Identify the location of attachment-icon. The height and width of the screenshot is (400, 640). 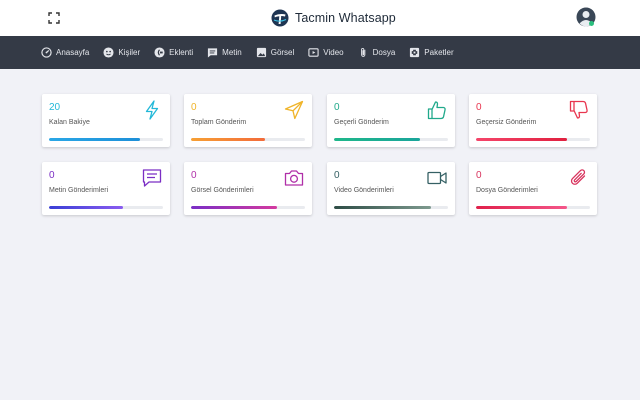
(363, 52).